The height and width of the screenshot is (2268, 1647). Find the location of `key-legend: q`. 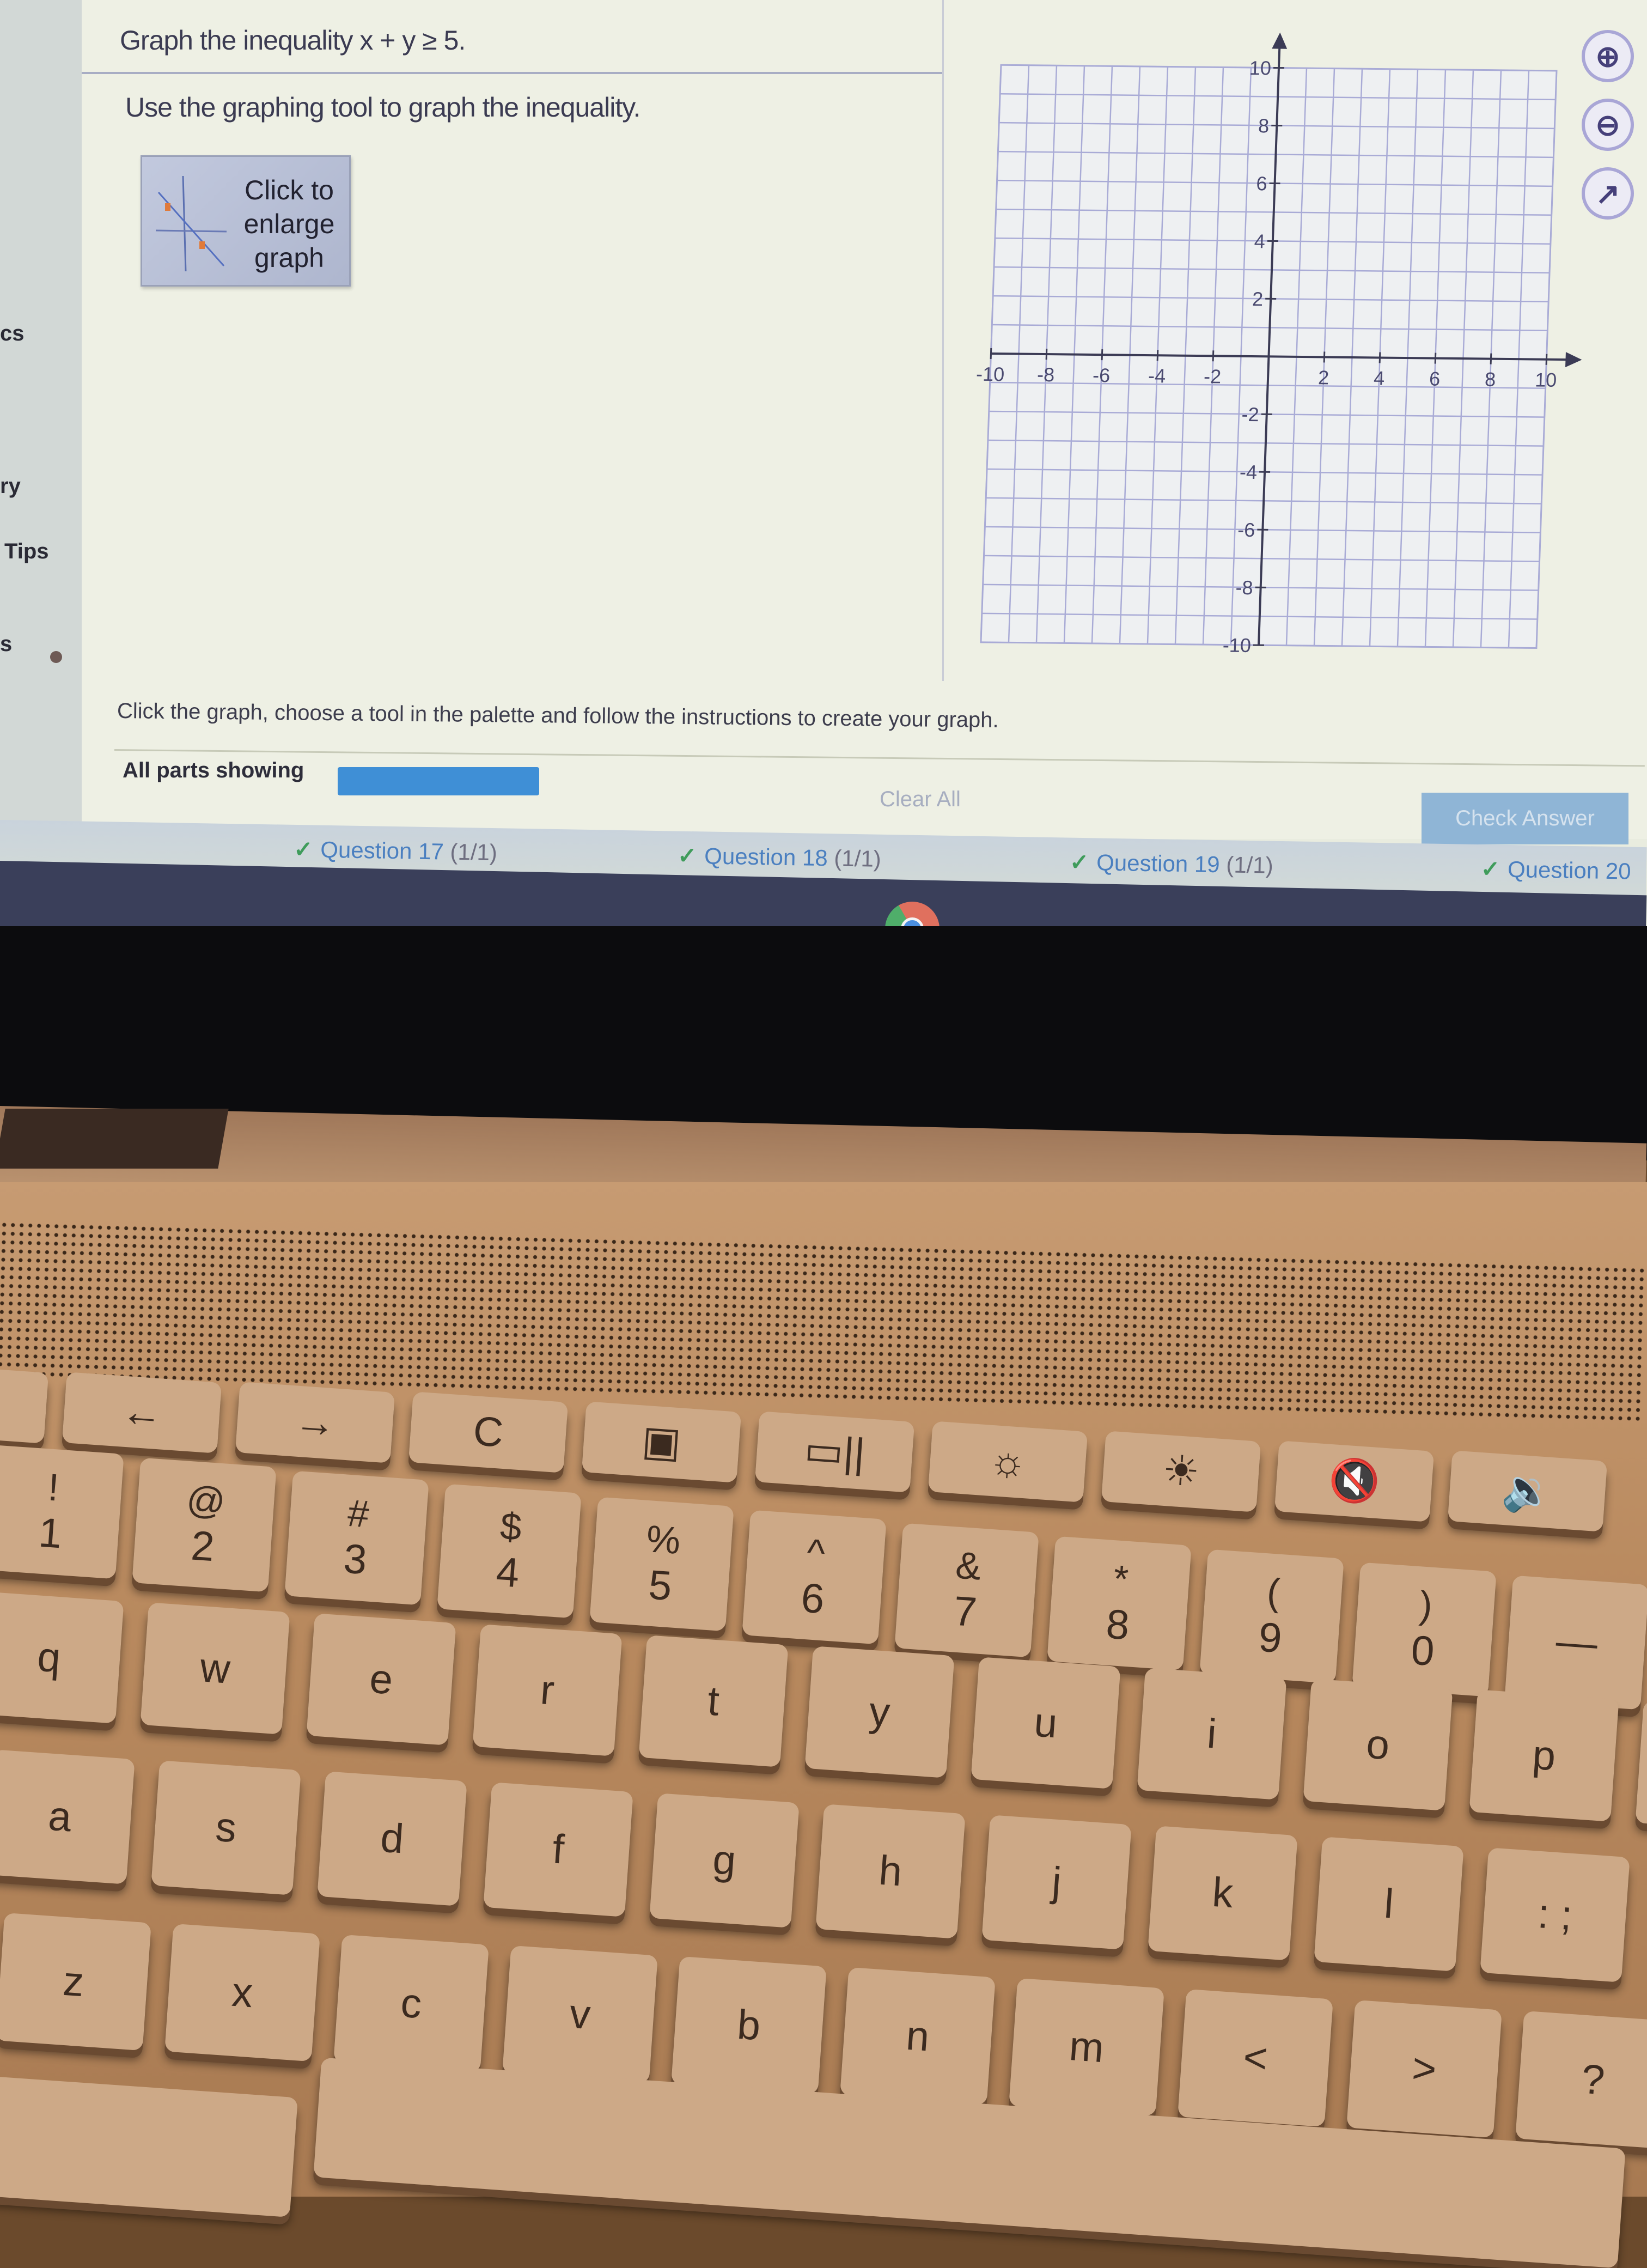

key-legend: q is located at coordinates (49, 1657).